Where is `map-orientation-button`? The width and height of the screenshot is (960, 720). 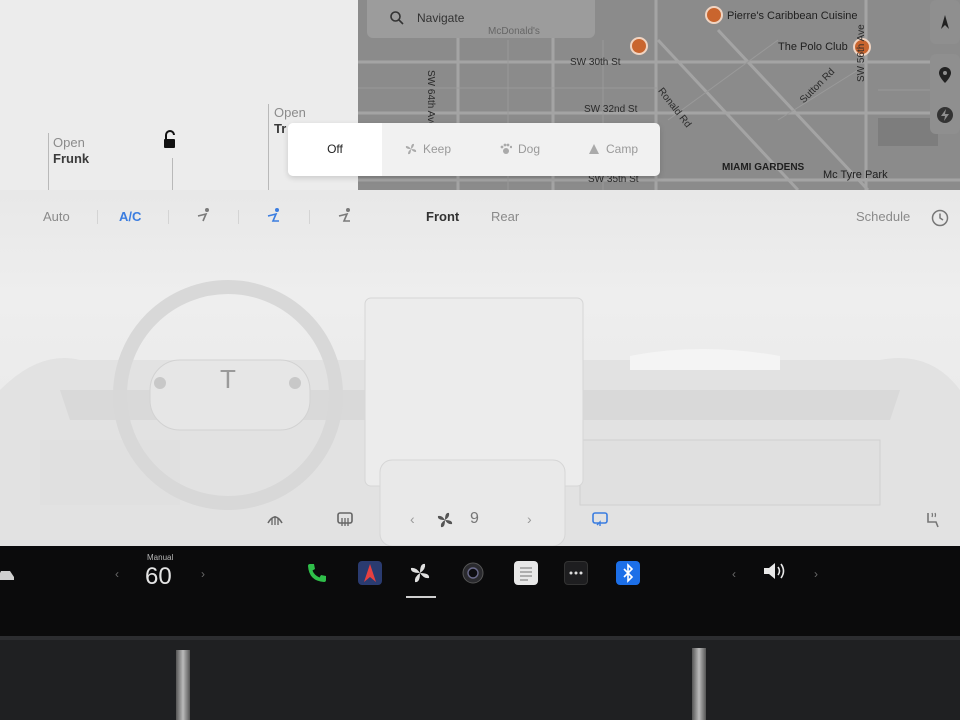
map-orientation-button is located at coordinates (945, 22).